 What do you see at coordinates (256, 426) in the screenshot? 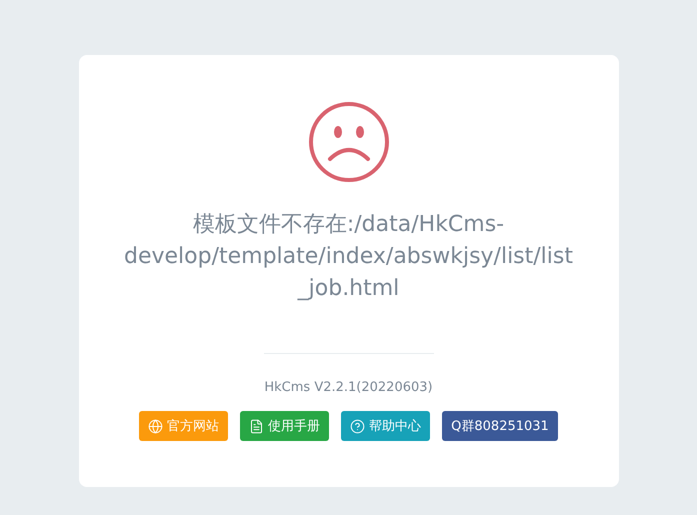
I see `document-icon` at bounding box center [256, 426].